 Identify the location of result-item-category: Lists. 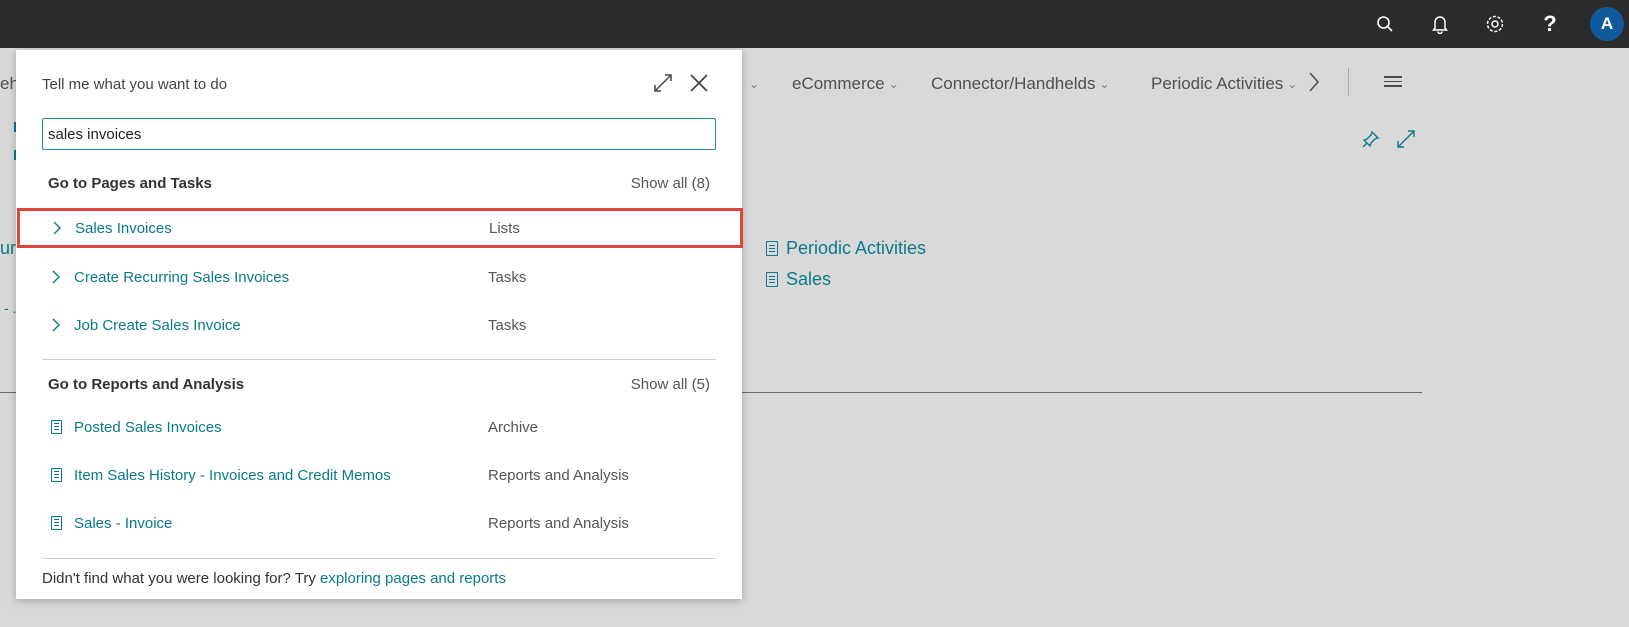
(504, 228).